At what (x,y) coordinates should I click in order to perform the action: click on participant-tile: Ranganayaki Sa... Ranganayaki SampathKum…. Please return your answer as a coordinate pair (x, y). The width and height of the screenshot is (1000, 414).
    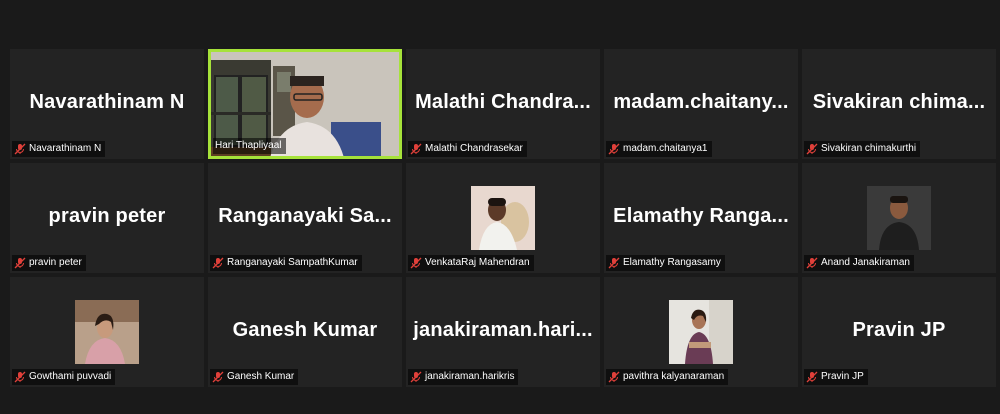
    Looking at the image, I should click on (305, 218).